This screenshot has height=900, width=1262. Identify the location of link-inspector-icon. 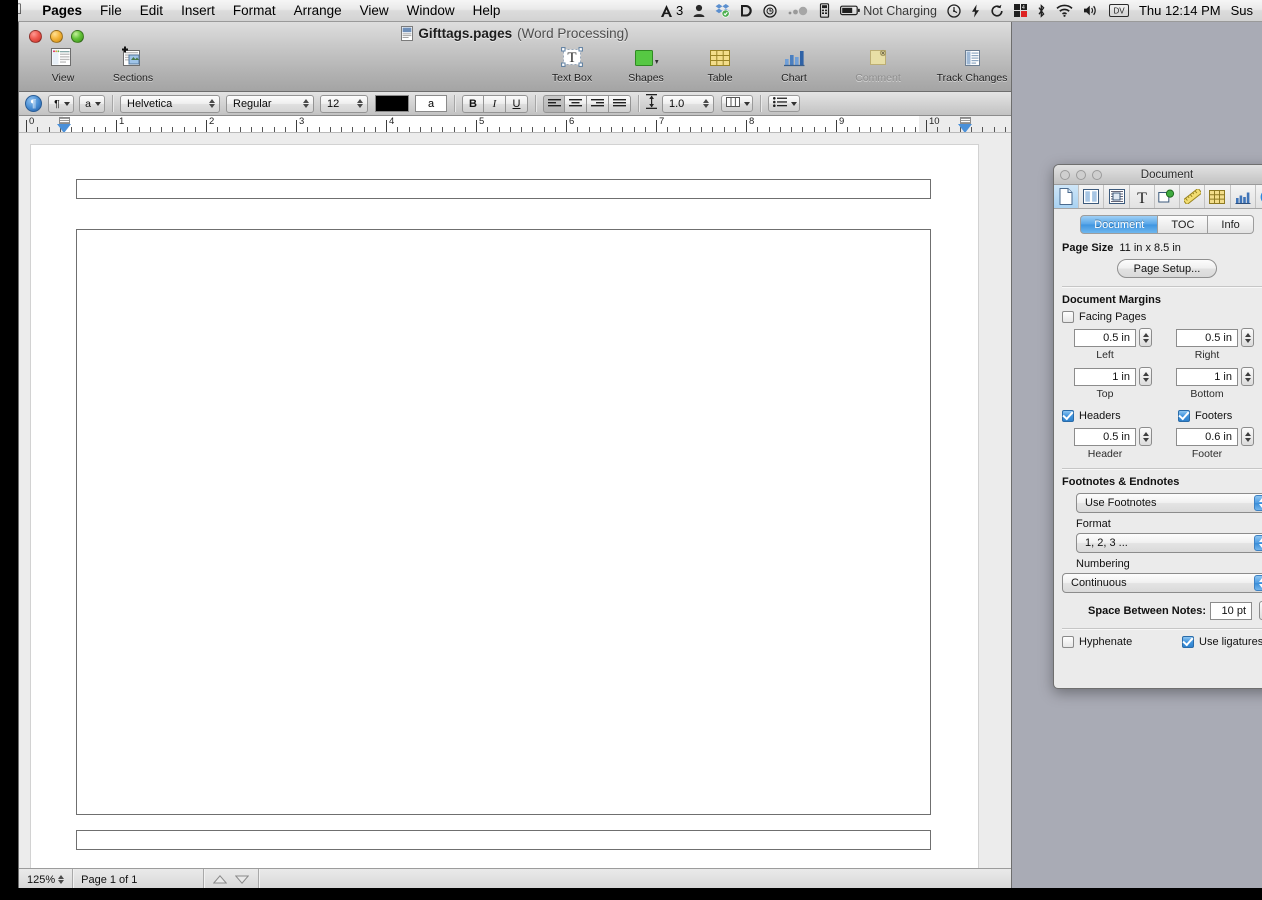
(1259, 196).